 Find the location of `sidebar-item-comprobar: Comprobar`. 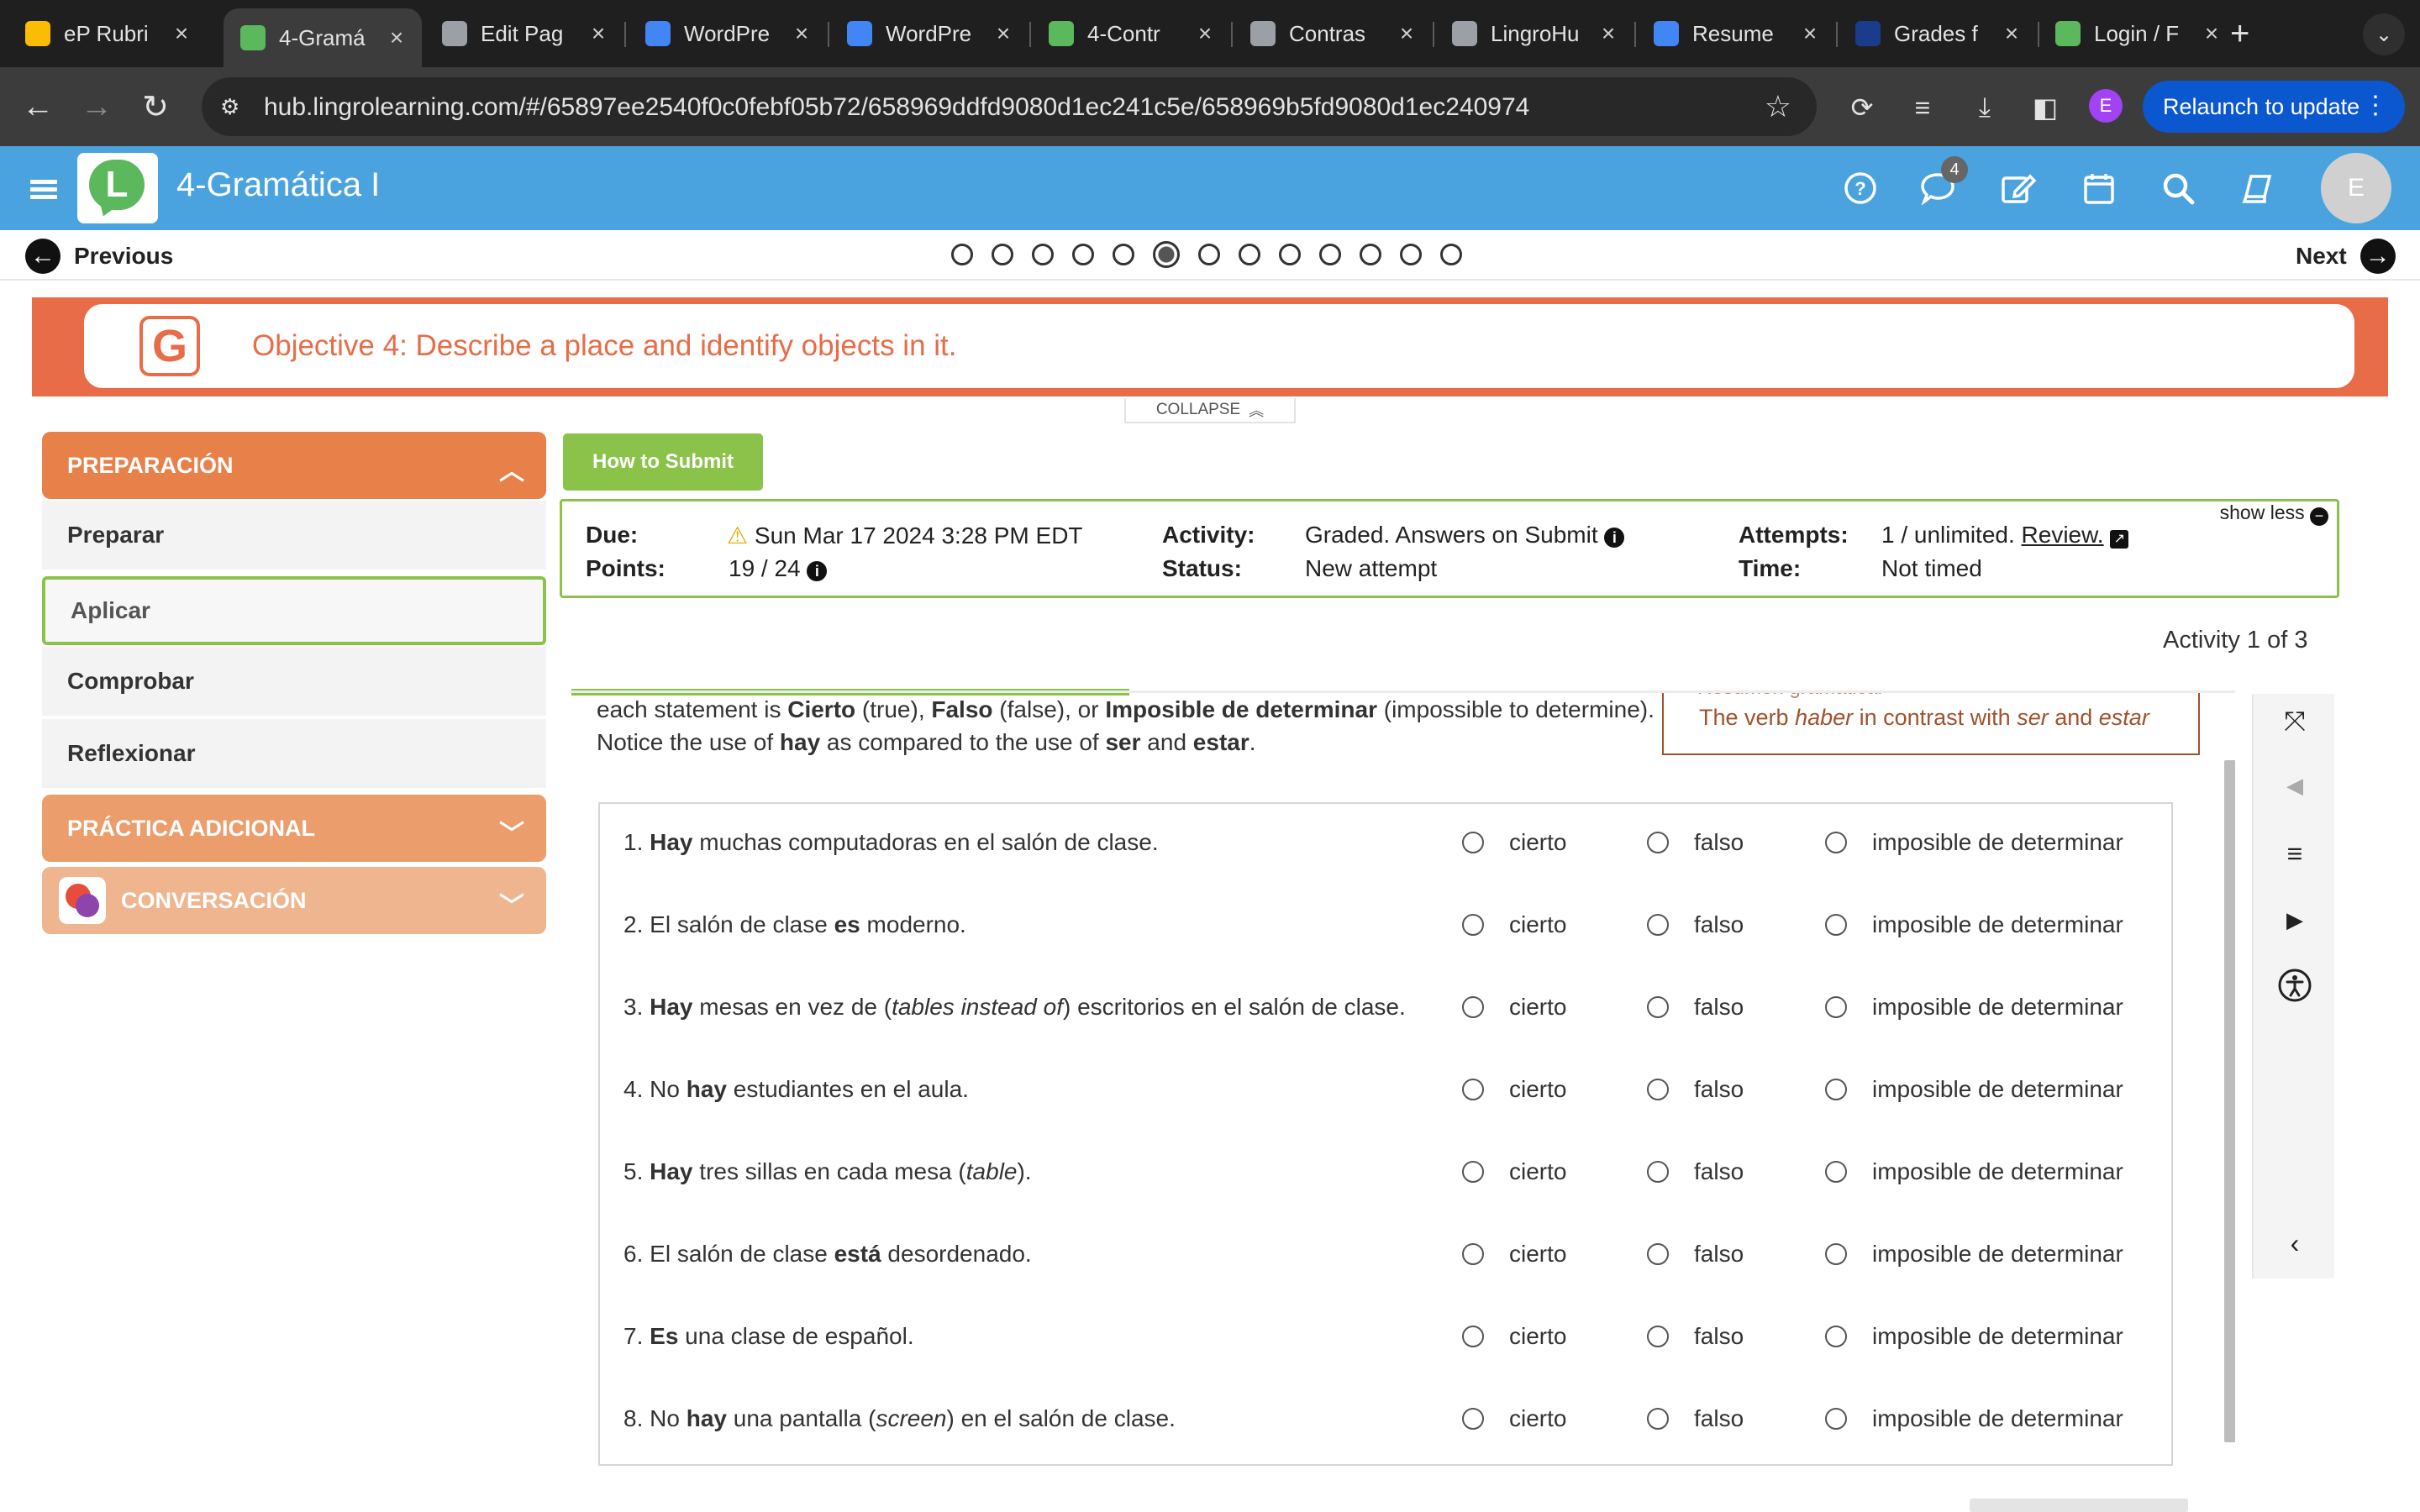

sidebar-item-comprobar: Comprobar is located at coordinates (294, 681).